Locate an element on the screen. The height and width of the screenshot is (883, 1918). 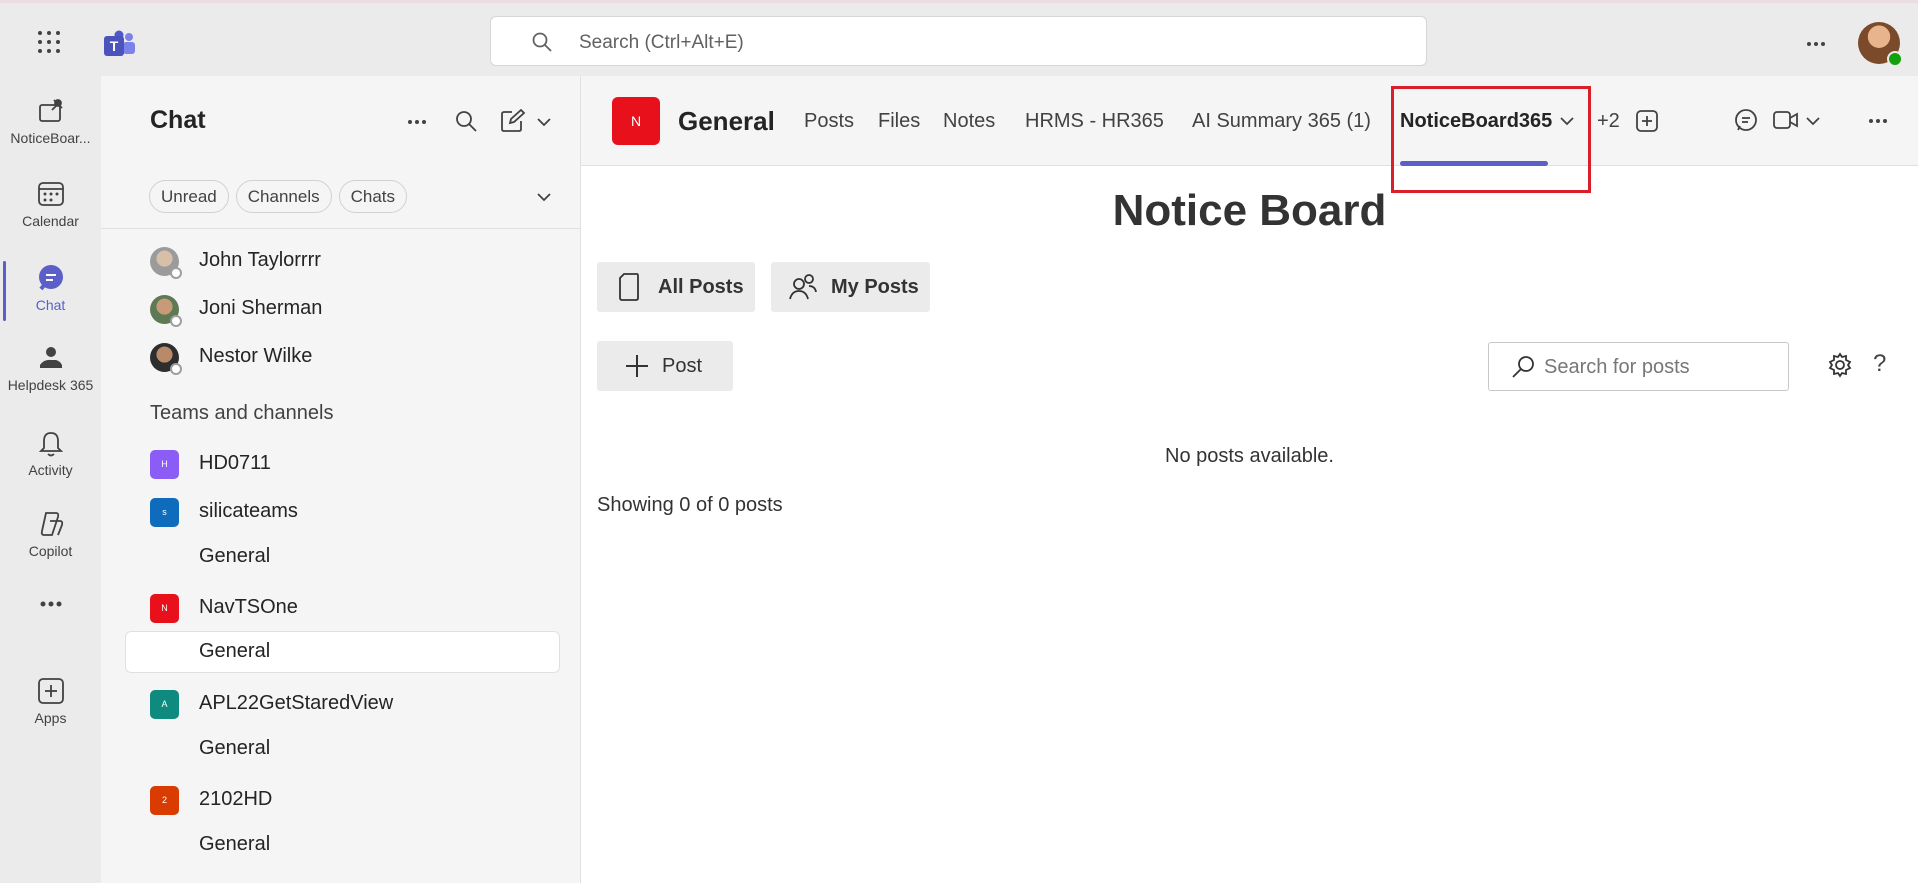
chat-filters: Unread Channels Chats is located at coordinates (278, 196).